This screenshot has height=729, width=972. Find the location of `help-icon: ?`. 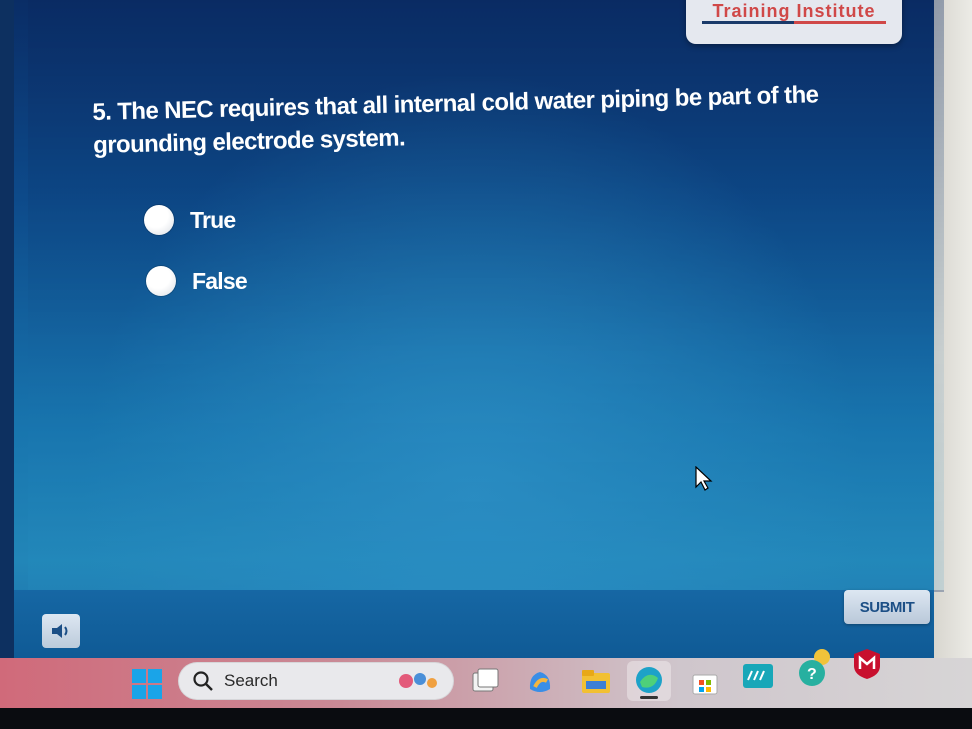

help-icon: ? is located at coordinates (816, 669).